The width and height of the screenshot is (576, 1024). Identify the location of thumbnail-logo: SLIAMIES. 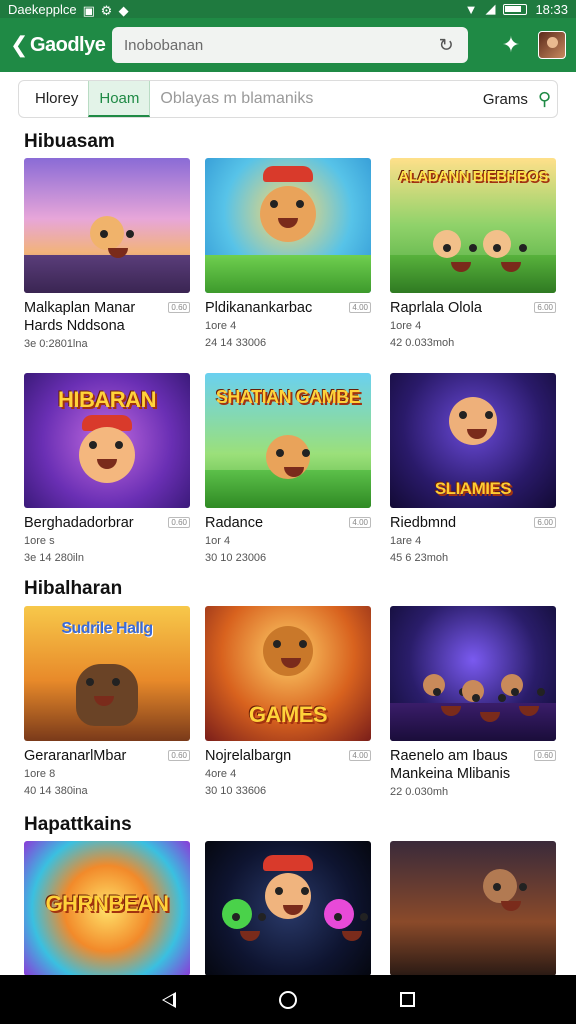
(473, 488).